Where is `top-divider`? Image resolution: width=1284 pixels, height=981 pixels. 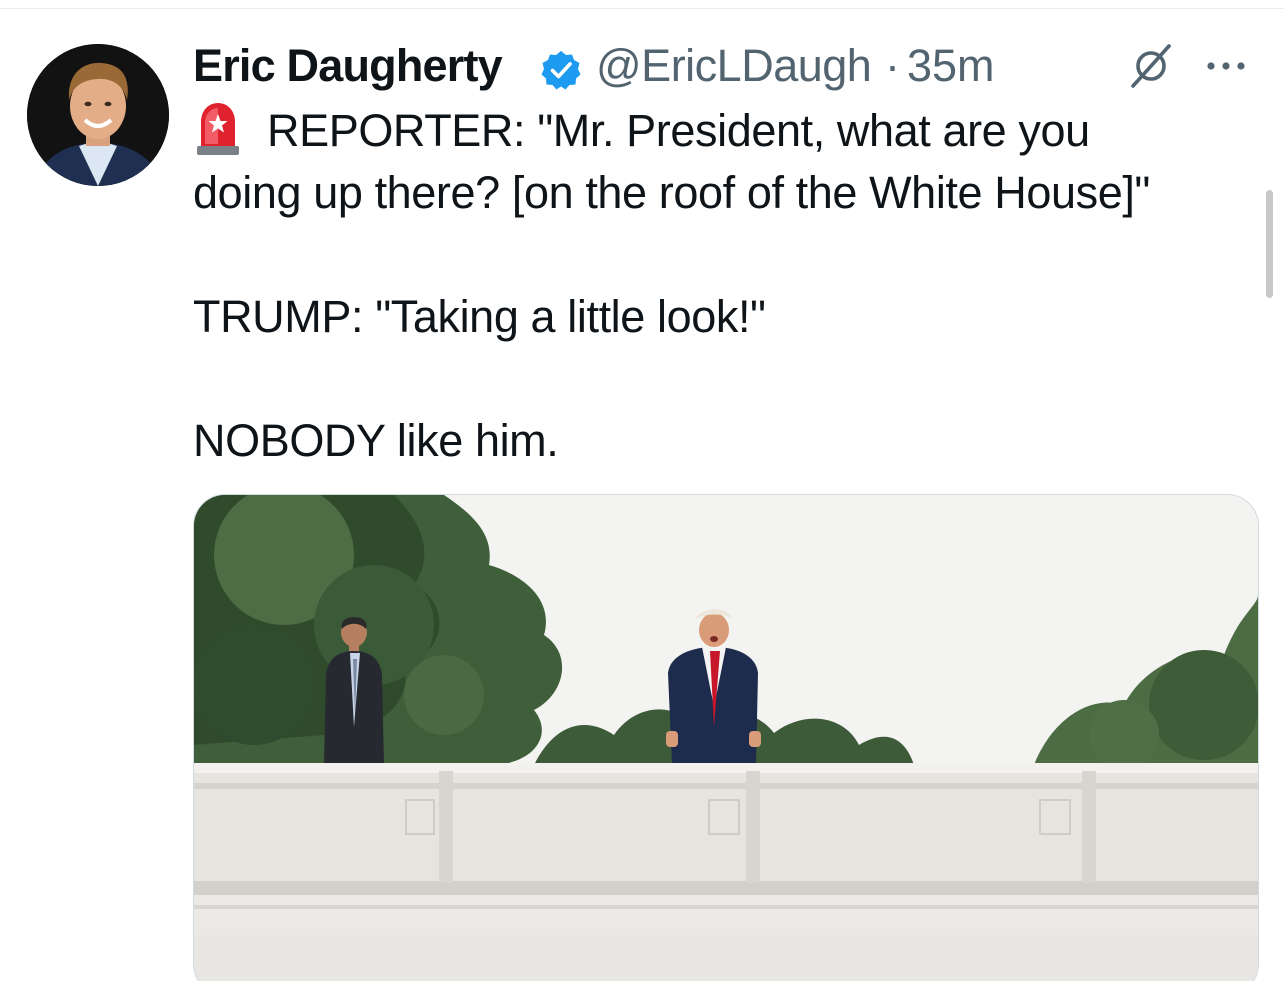
top-divider is located at coordinates (642, 8).